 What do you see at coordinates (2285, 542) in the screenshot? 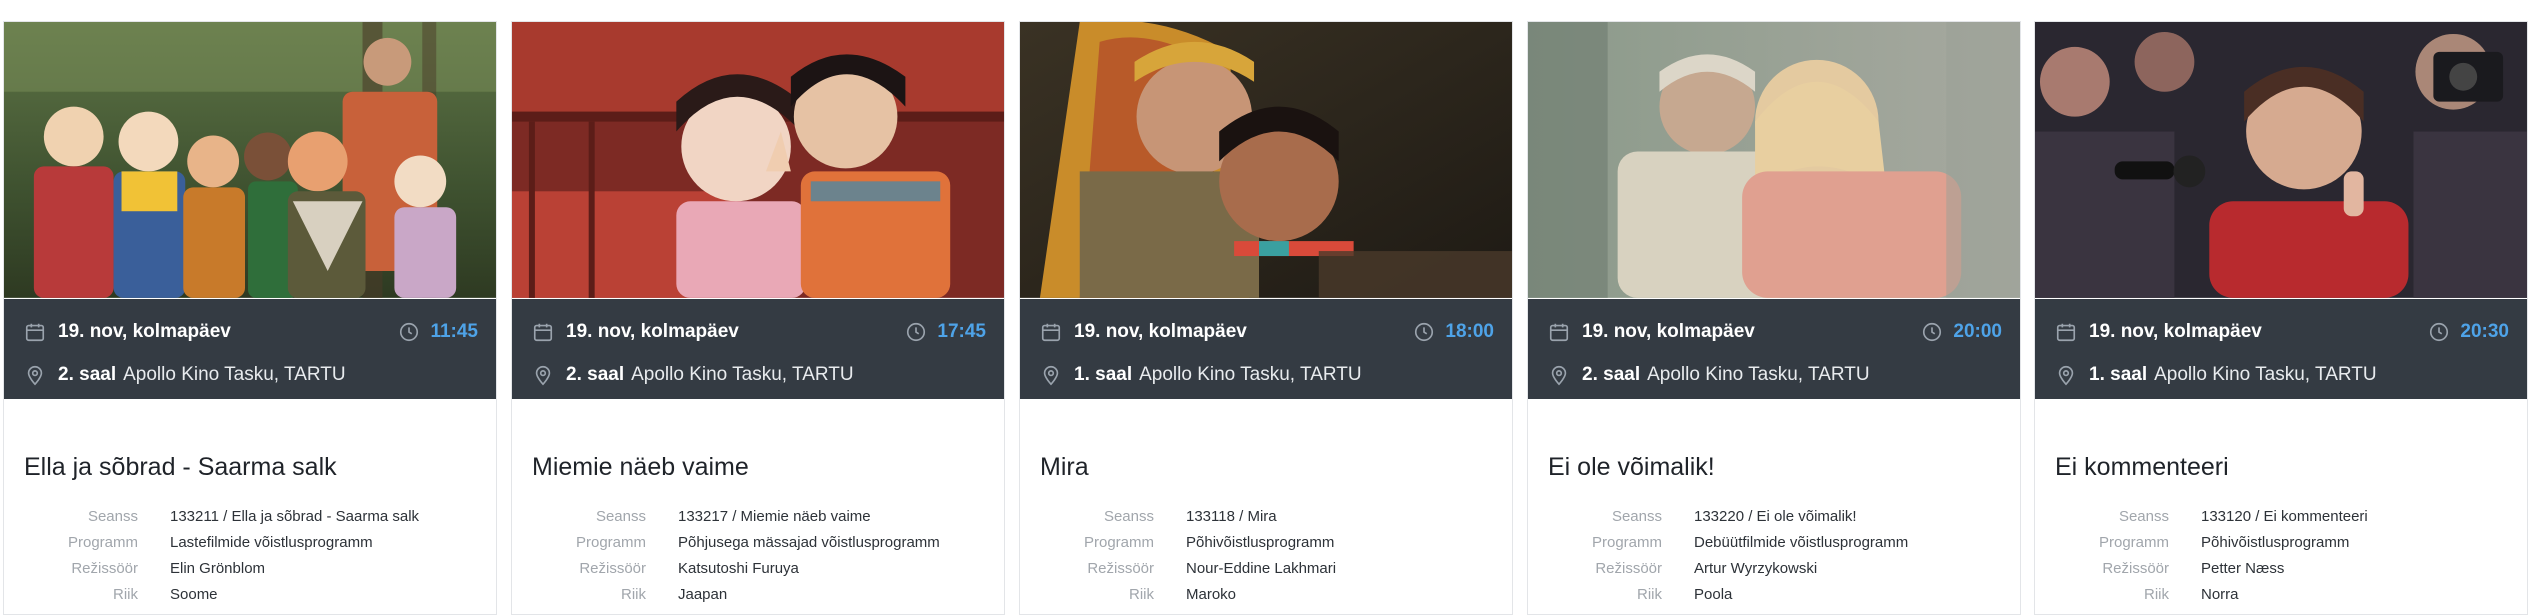
I see `detail-program: Programm Põhivõistlusprogramm` at bounding box center [2285, 542].